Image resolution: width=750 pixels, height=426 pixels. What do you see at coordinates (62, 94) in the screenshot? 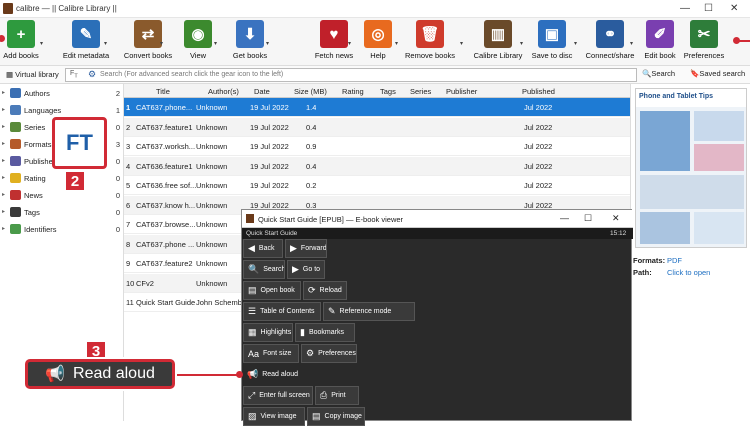
I see `sidebar-item-authors: ▸ Authors 2` at bounding box center [62, 94].